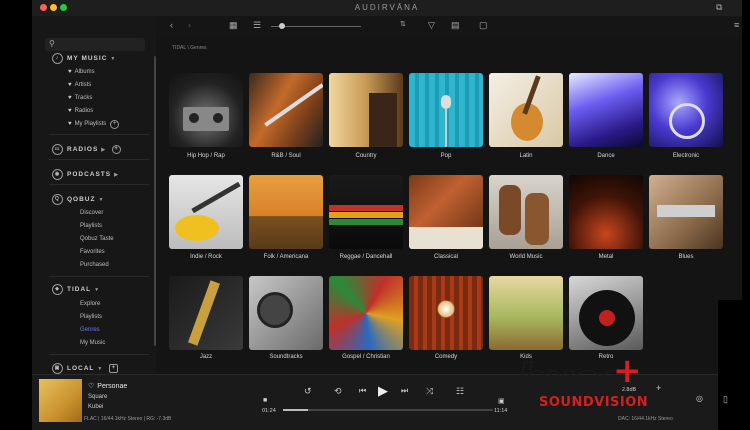 This screenshot has height=430, width=750. Describe the element at coordinates (91, 386) in the screenshot. I see `heart-icon: ♡` at that location.